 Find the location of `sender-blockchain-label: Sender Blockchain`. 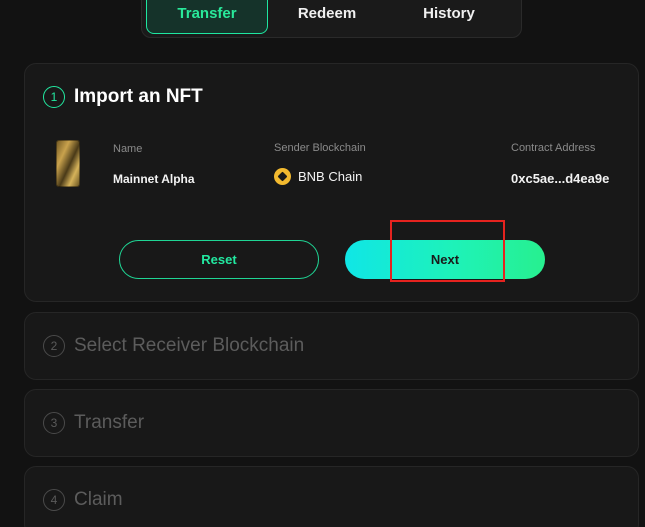

sender-blockchain-label: Sender Blockchain is located at coordinates (320, 148).